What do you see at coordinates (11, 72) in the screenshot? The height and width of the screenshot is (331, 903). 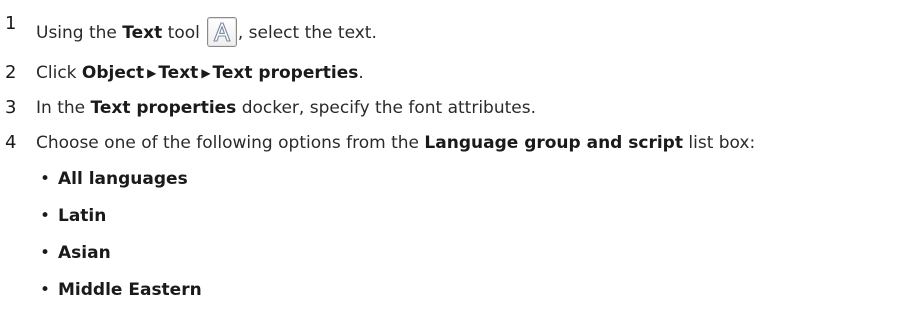 I see `step-number: 2` at bounding box center [11, 72].